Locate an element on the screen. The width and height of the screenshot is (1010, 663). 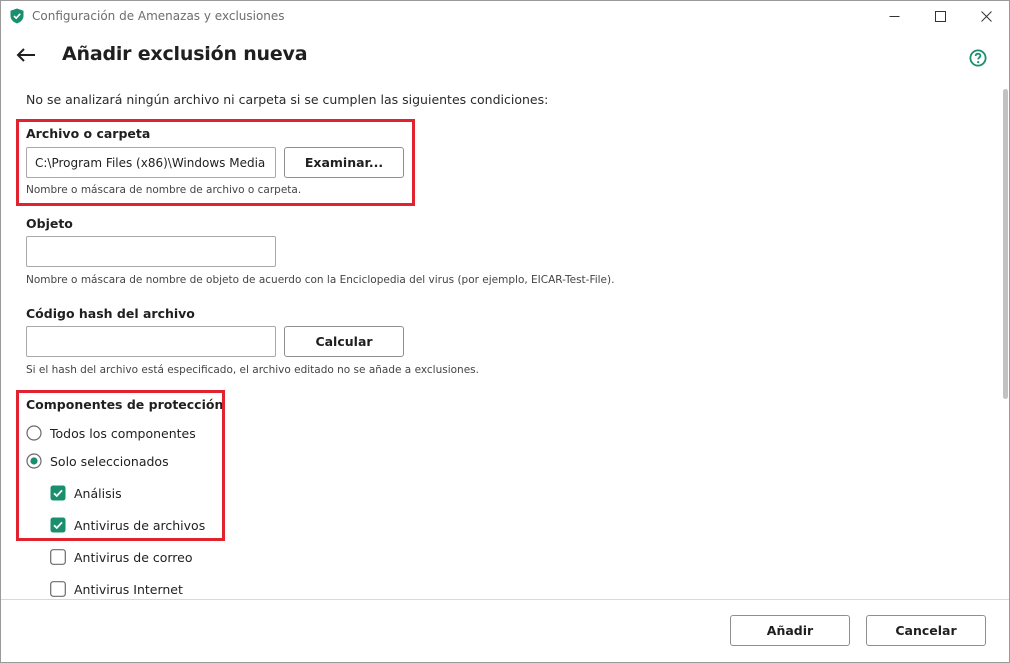
kaspersky-shield-icon is located at coordinates (17, 16).